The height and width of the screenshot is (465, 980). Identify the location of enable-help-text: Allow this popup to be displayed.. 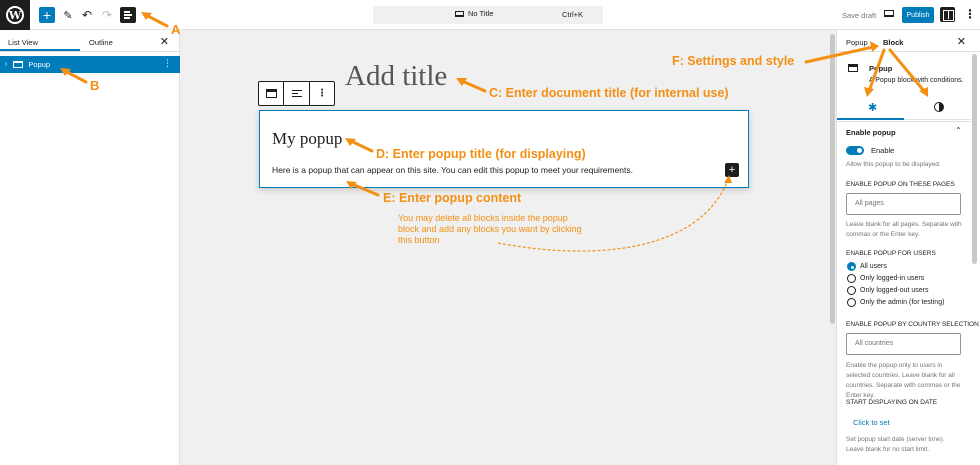
(893, 164).